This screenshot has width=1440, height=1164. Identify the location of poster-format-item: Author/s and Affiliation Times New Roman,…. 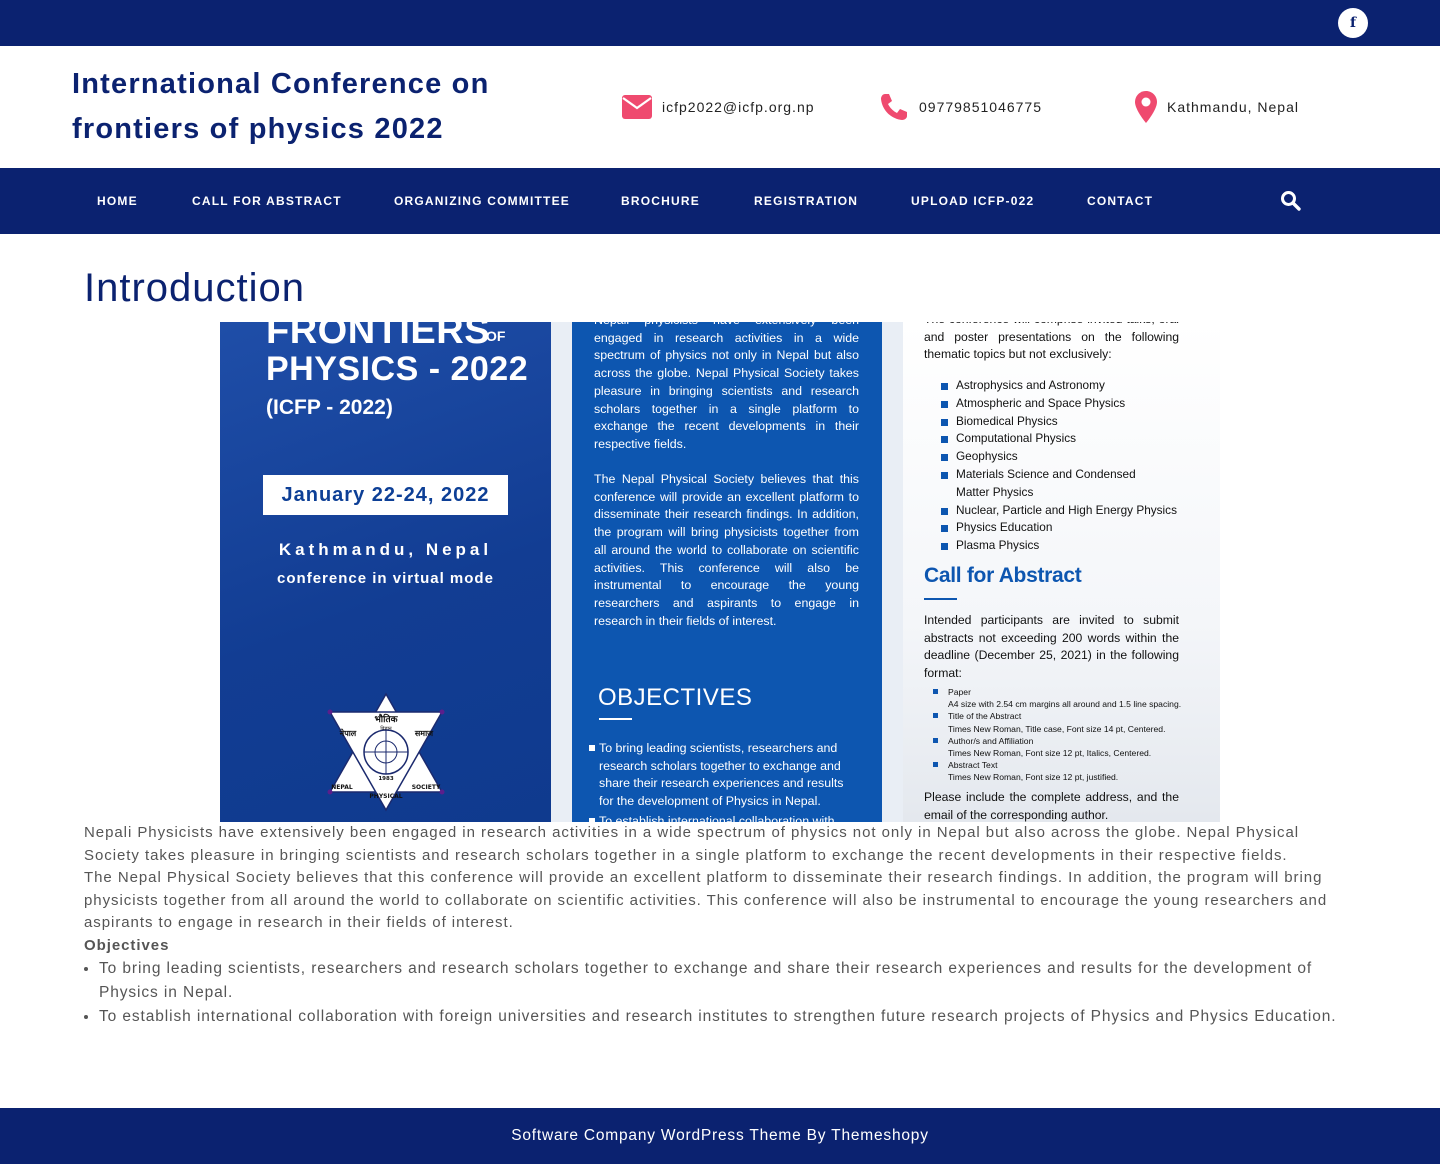
(1071, 747).